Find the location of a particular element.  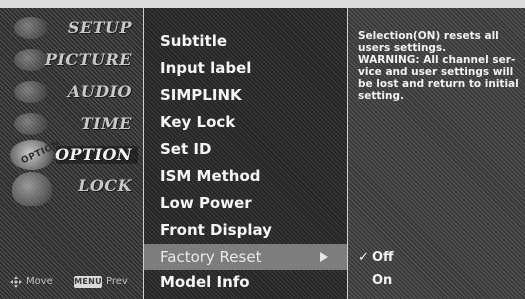

menu-item-label: Input label is located at coordinates (206, 68).